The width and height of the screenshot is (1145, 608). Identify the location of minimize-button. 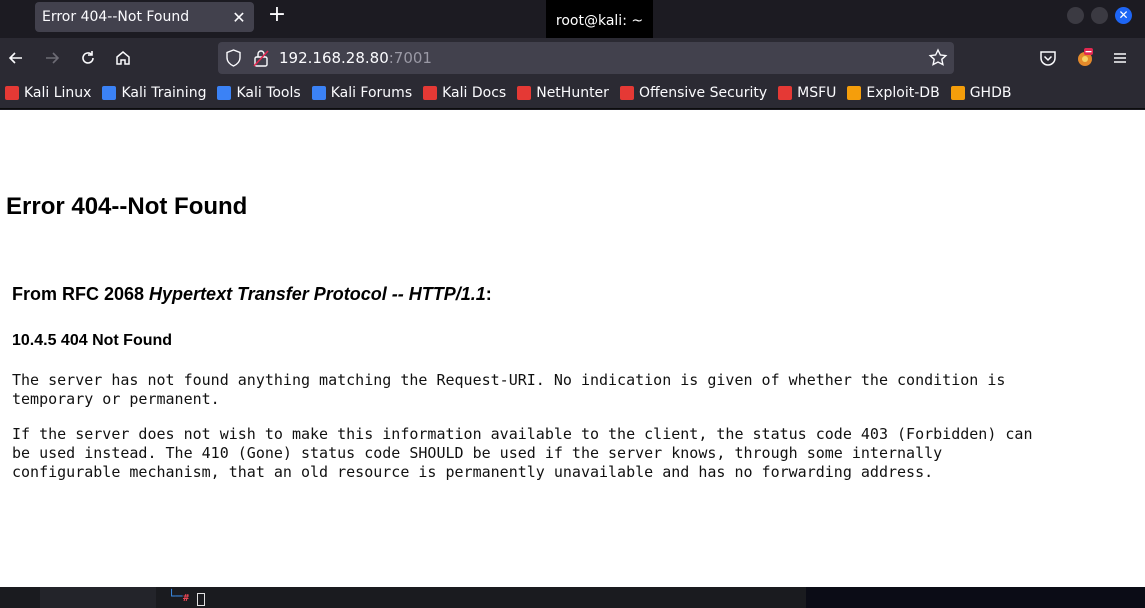
(1075, 15).